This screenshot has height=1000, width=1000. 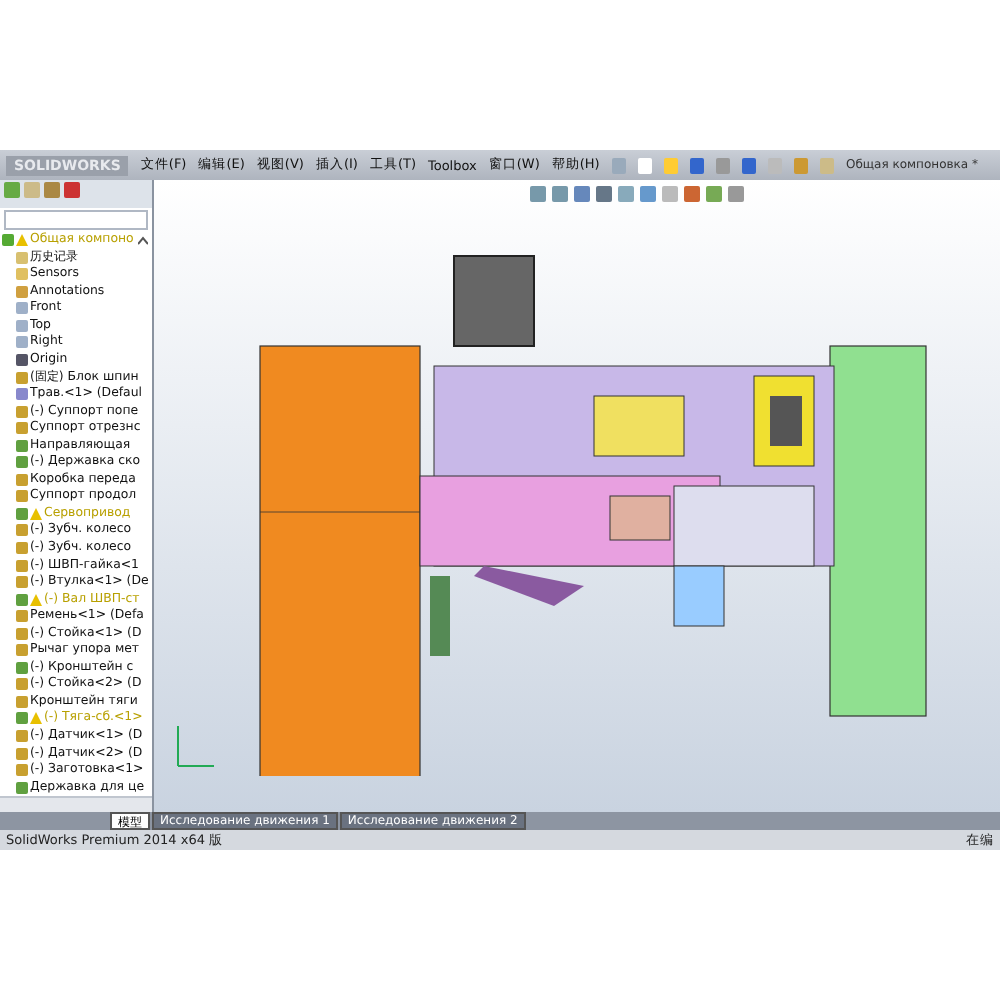 What do you see at coordinates (76, 219) in the screenshot?
I see `filter-field` at bounding box center [76, 219].